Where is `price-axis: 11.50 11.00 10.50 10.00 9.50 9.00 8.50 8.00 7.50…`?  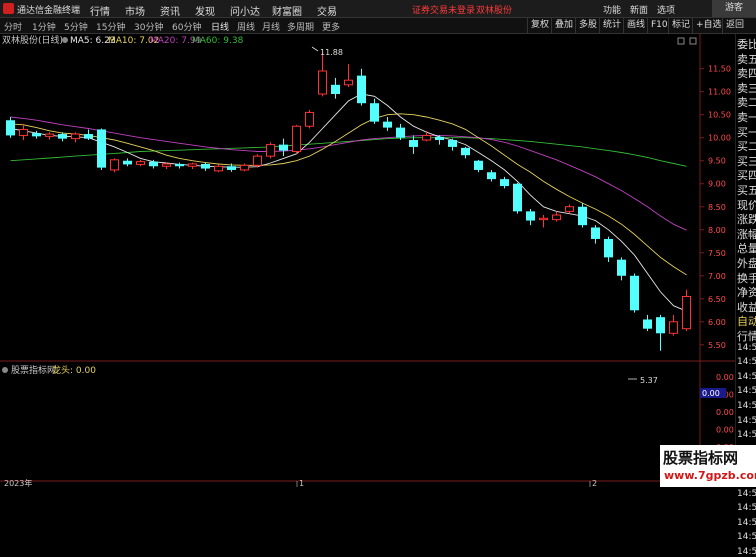
price-axis: 11.50 11.00 10.50 10.00 9.50 9.00 8.50 8.00 7.50… is located at coordinates (715, 207).